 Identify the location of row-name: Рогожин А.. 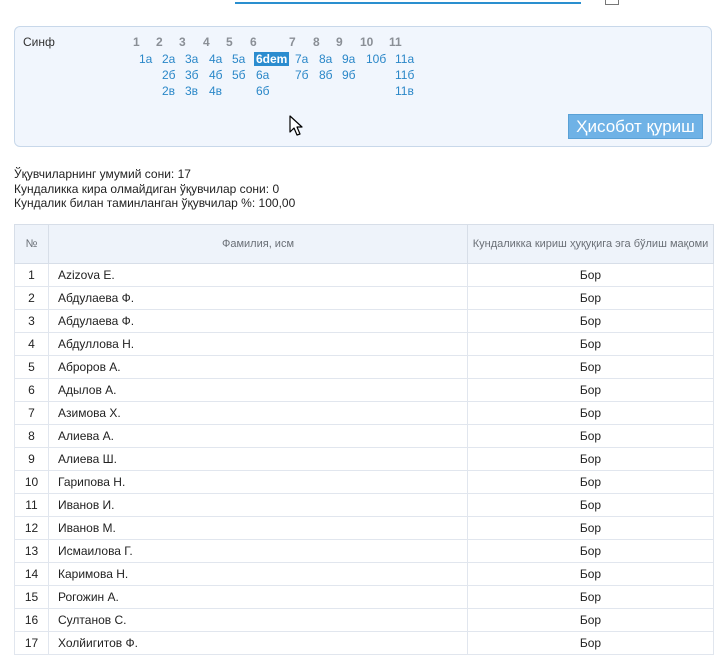
(258, 597).